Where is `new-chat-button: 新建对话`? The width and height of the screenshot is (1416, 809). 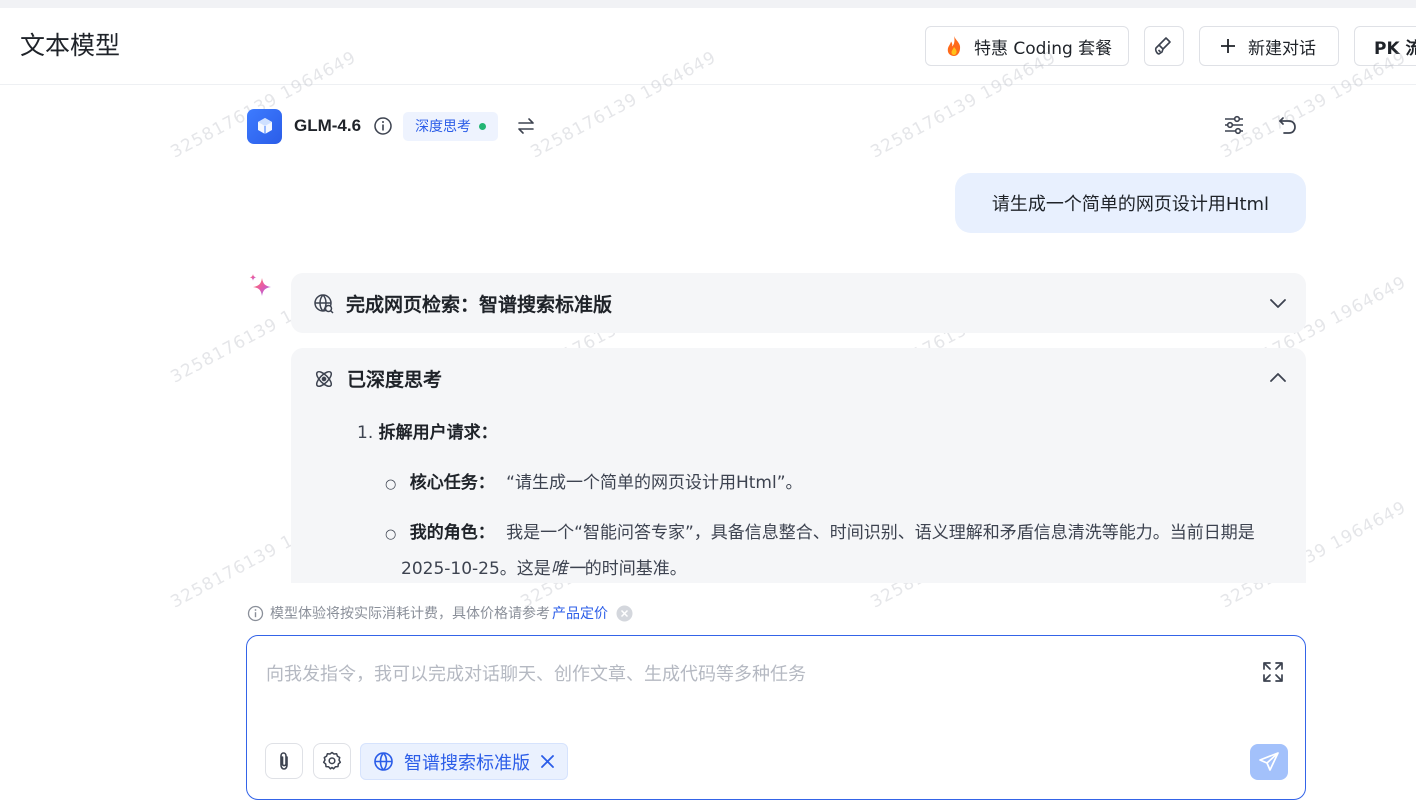
new-chat-button: 新建对话 is located at coordinates (1269, 46).